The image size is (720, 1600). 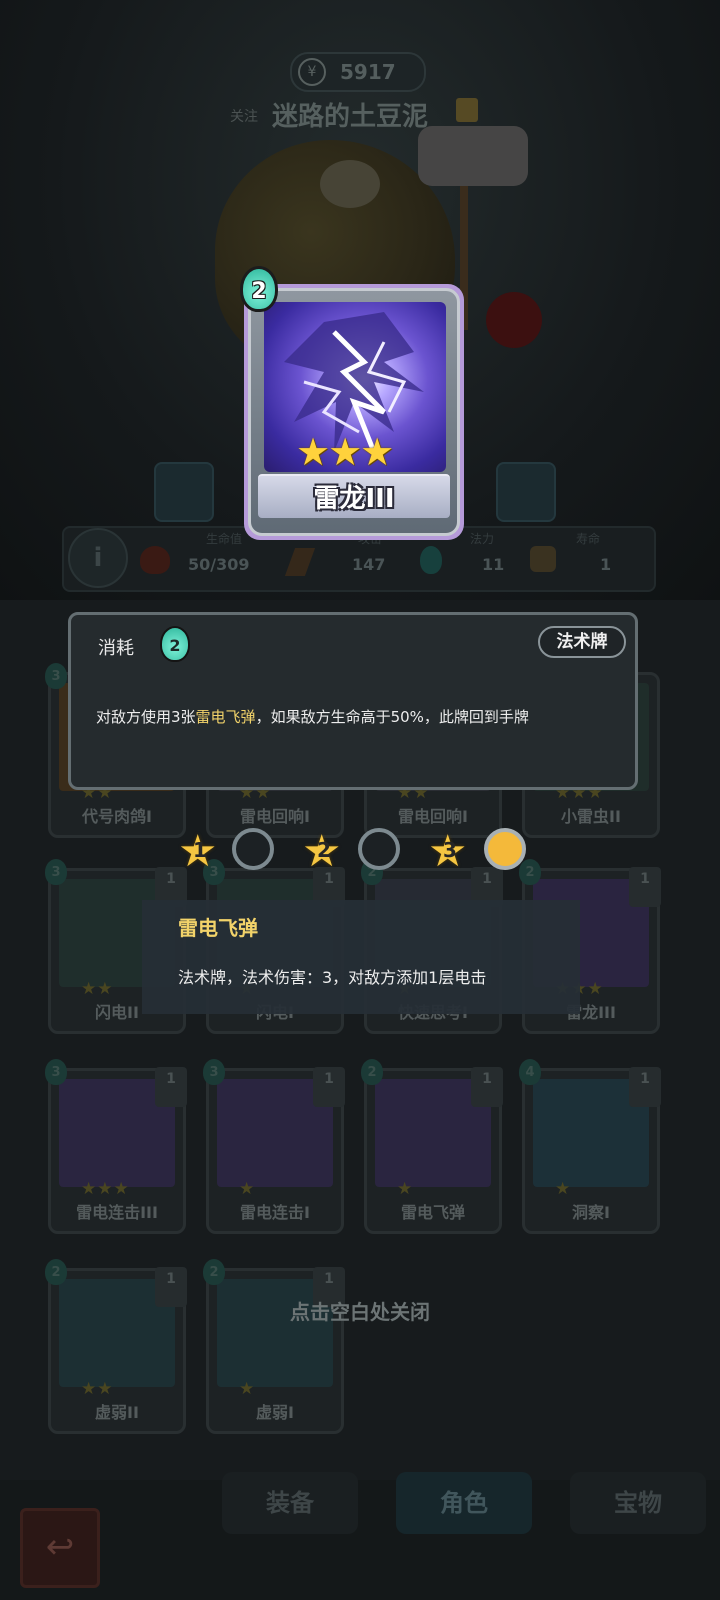 What do you see at coordinates (360, 1310) in the screenshot?
I see `tap-to-close-hint: 点击空白处关闭` at bounding box center [360, 1310].